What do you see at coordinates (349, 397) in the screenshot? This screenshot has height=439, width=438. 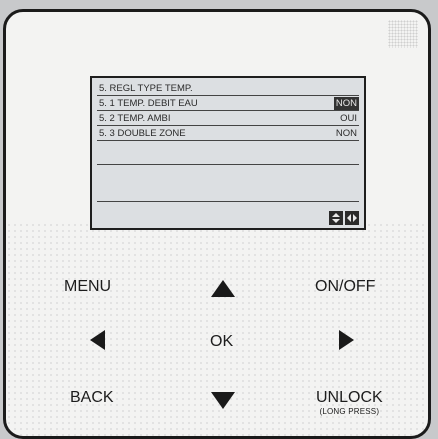 I see `unlock-label: UNLOCK` at bounding box center [349, 397].